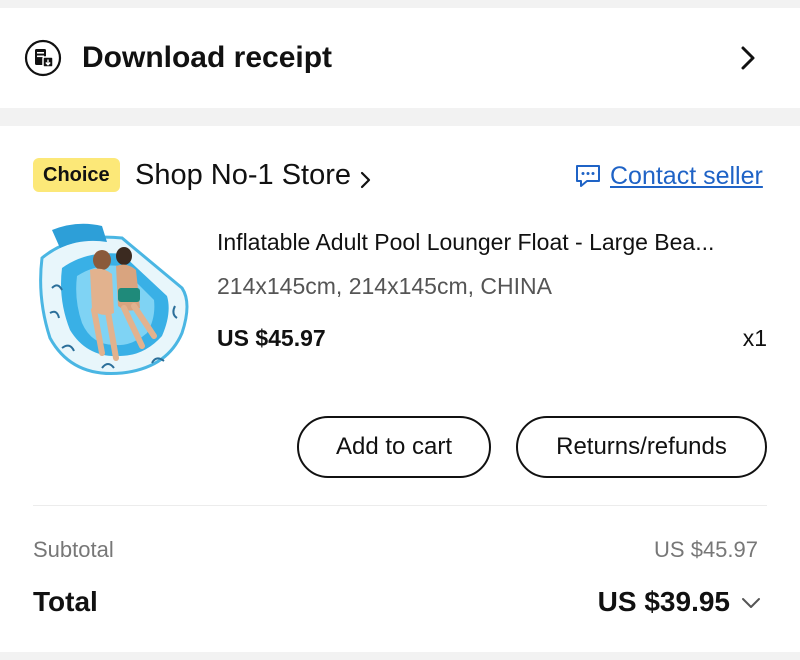 This screenshot has width=800, height=660. I want to click on choice-badge: Choice, so click(76, 175).